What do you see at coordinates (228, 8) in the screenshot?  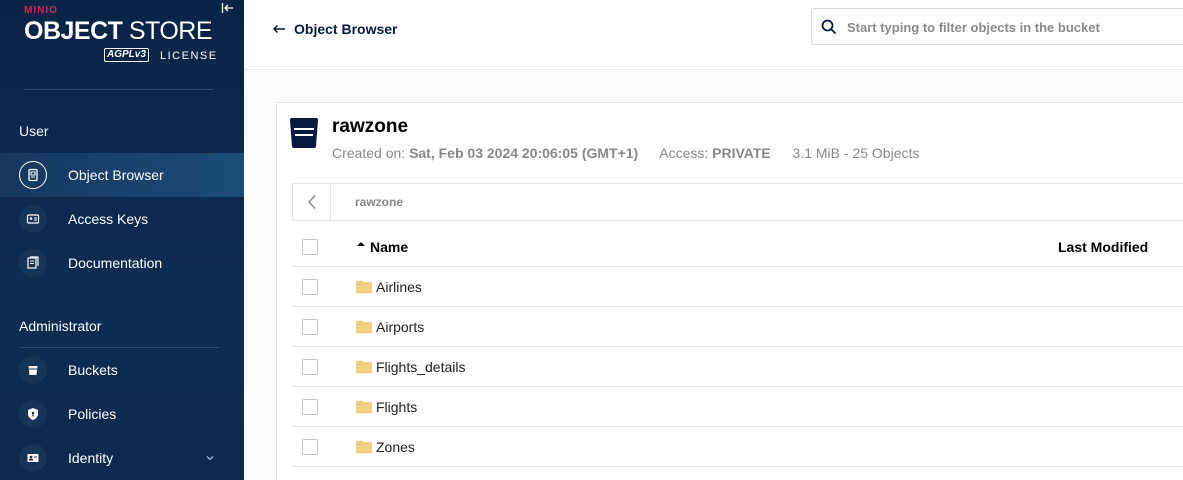 I see `collapse-sidebar-icon` at bounding box center [228, 8].